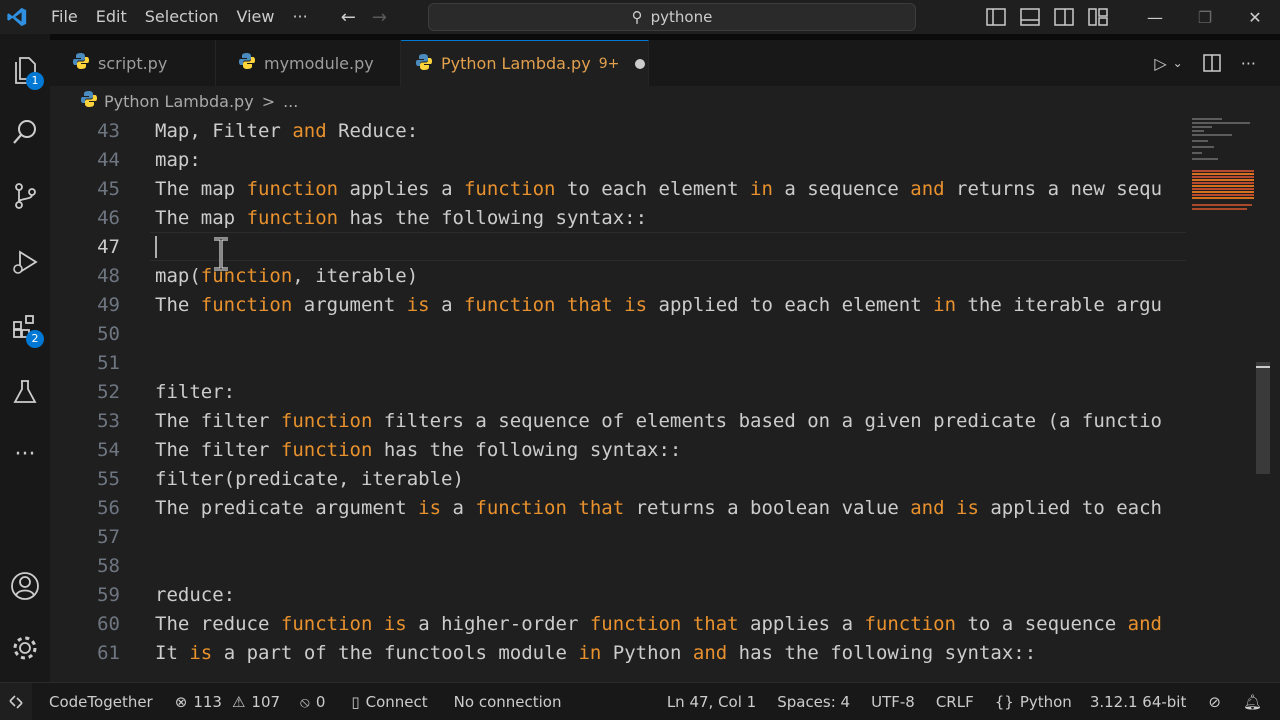 The width and height of the screenshot is (1280, 720). Describe the element at coordinates (25, 648) in the screenshot. I see `manage-gear-icon` at that location.